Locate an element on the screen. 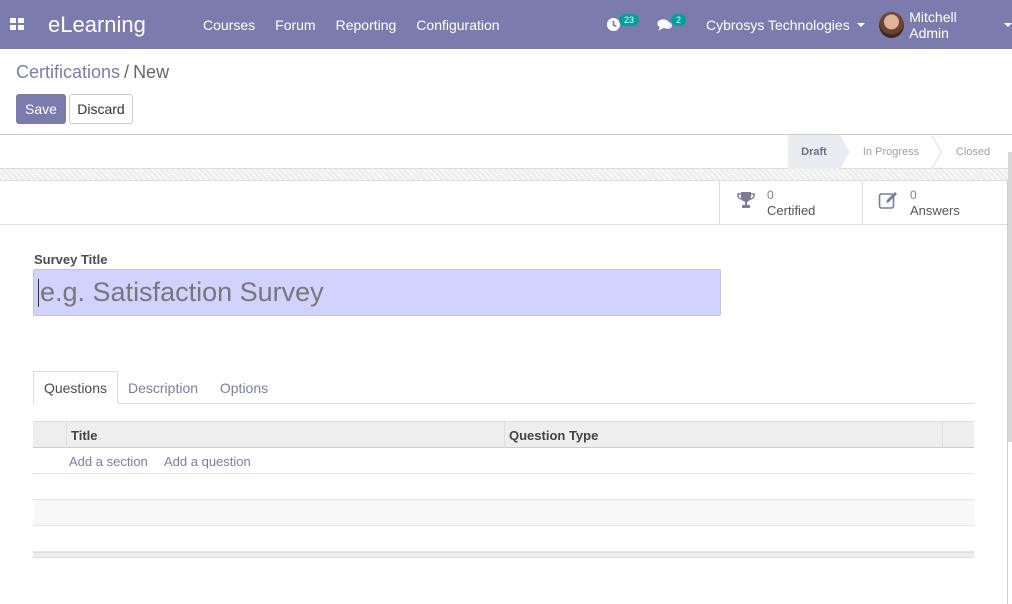 Image resolution: width=1012 pixels, height=604 pixels. main-menu: Courses Forum Reporting Configuration is located at coordinates (361, 25).